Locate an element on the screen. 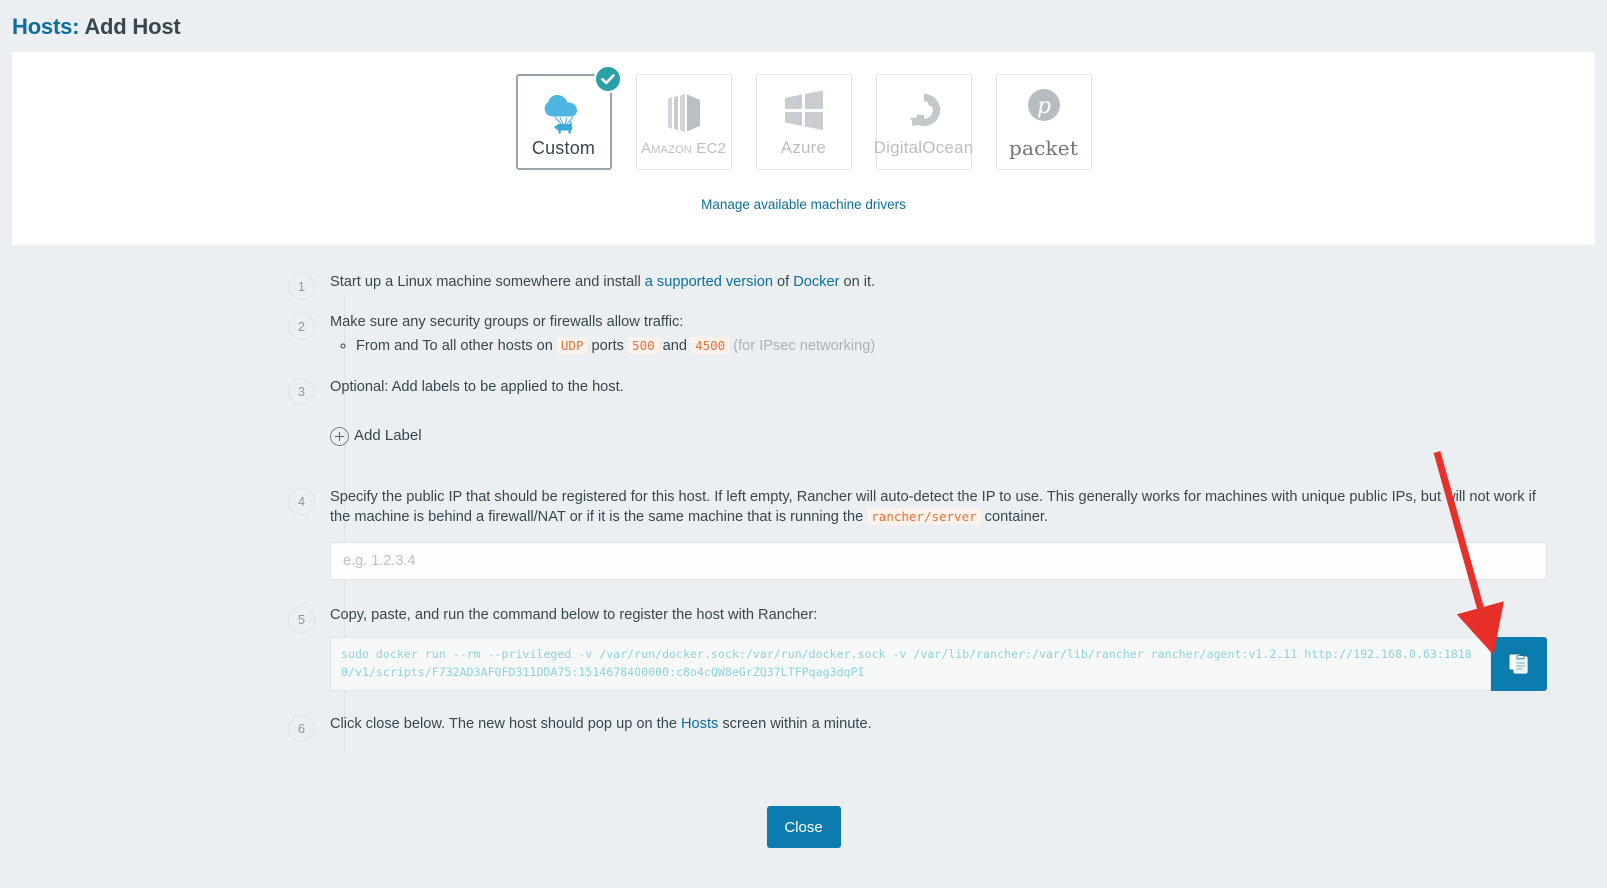 The width and height of the screenshot is (1607, 888). copy-command-button is located at coordinates (1519, 664).